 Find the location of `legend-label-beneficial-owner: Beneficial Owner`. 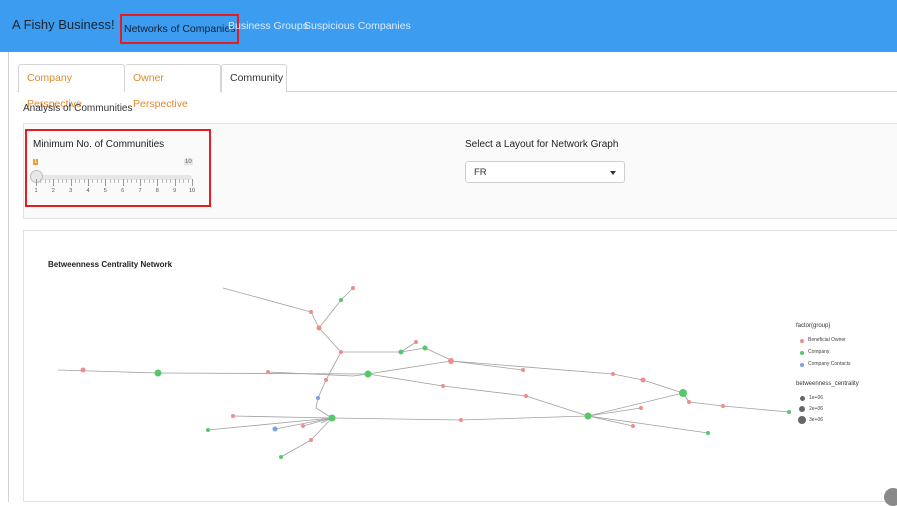

legend-label-beneficial-owner: Beneficial Owner is located at coordinates (827, 340).